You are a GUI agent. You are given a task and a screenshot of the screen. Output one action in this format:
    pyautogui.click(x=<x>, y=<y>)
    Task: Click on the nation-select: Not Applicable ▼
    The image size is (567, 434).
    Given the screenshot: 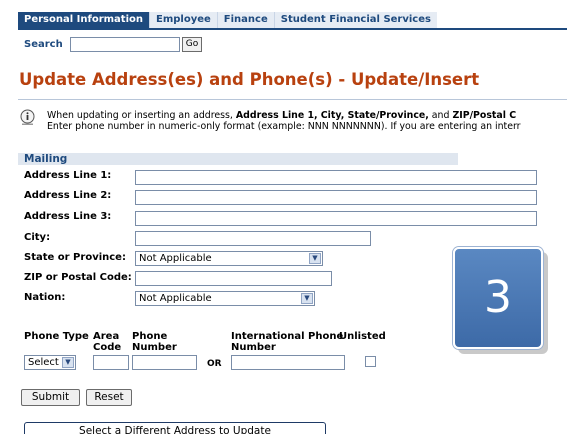 What is the action you would take?
    pyautogui.click(x=225, y=298)
    